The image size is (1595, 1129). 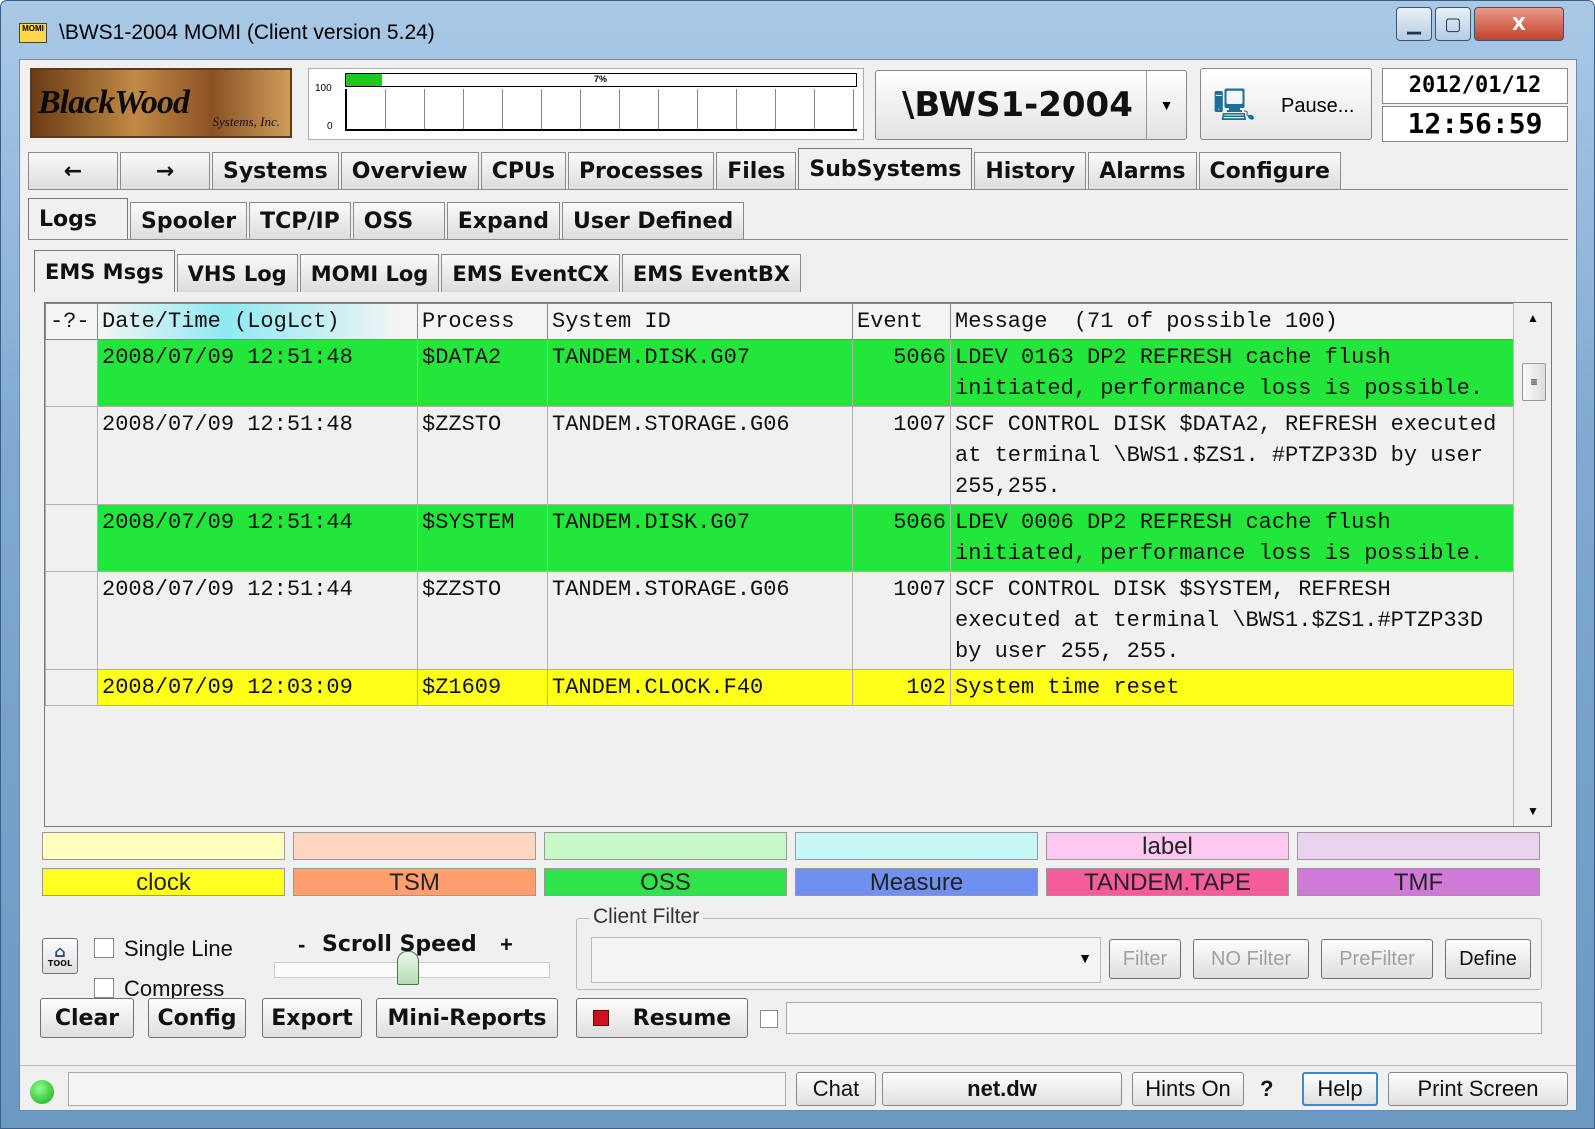 What do you see at coordinates (1532, 564) in the screenshot?
I see `grid-vertical-scrollbar: ▲ ≡ ▼` at bounding box center [1532, 564].